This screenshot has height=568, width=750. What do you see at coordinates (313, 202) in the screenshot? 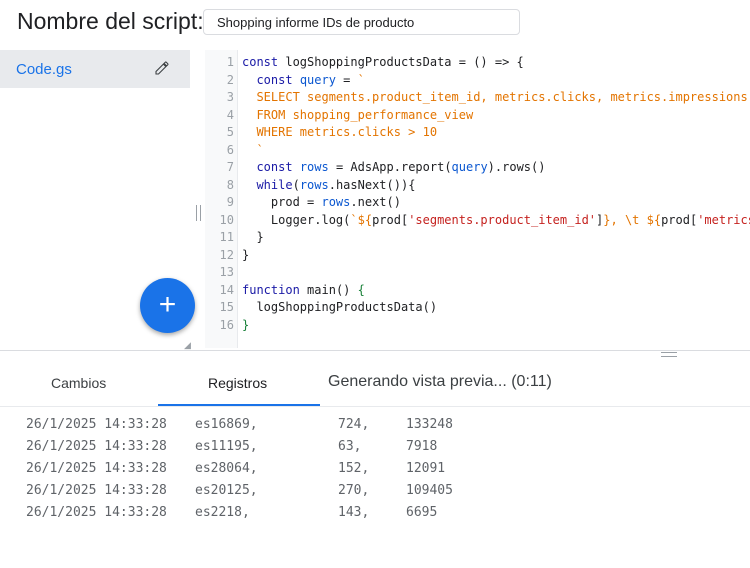
I see `code-line: 9 prod = rows.next()` at bounding box center [313, 202].